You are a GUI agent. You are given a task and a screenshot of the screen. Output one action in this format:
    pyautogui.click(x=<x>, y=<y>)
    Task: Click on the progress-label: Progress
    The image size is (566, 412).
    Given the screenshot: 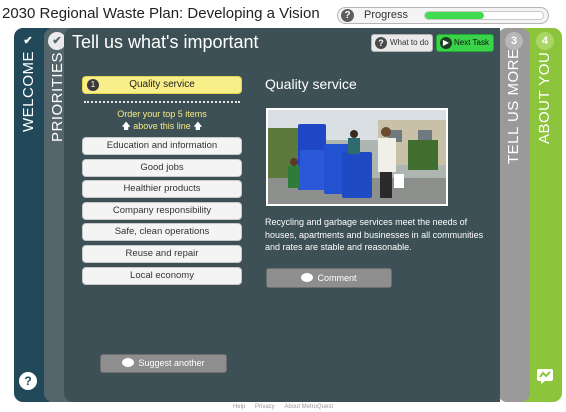 What is the action you would take?
    pyautogui.click(x=386, y=15)
    